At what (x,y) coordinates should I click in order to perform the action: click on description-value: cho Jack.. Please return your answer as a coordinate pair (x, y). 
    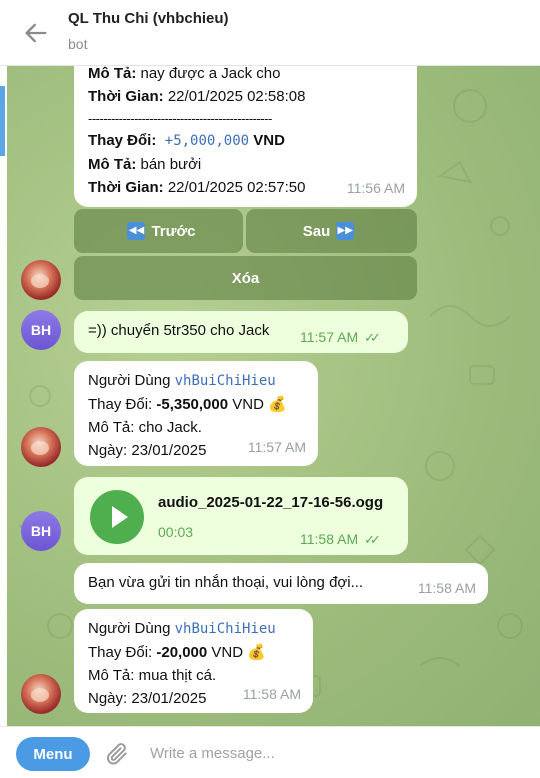
    Looking at the image, I should click on (170, 427).